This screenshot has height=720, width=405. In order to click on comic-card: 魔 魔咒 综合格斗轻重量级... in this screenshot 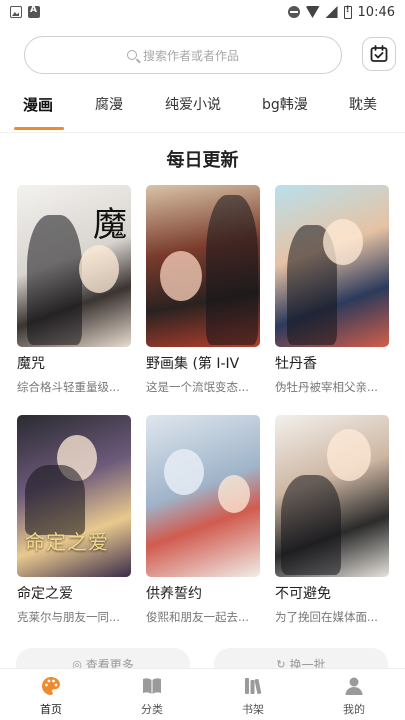, I will do `click(74, 290)`.